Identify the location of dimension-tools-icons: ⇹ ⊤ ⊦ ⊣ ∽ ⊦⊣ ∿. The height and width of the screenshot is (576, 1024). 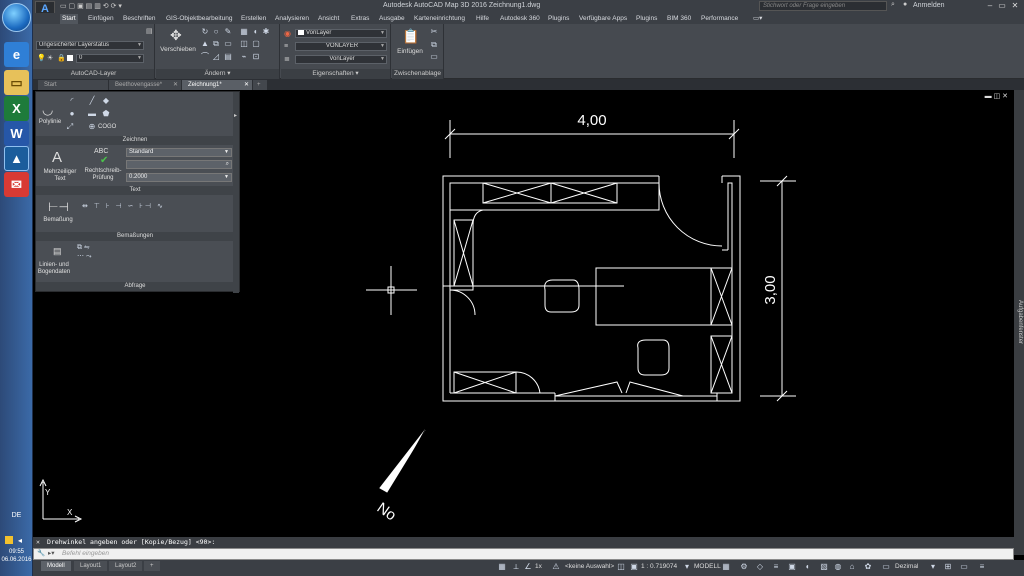
(123, 206).